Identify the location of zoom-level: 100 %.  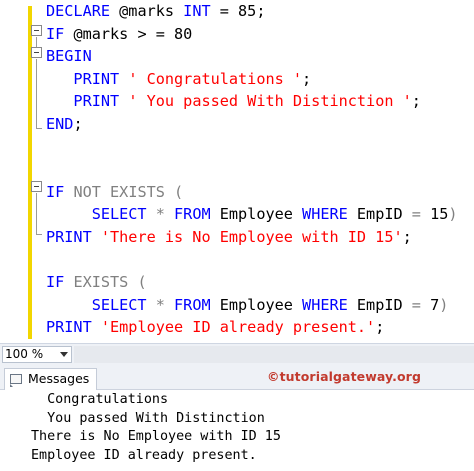
(24, 354).